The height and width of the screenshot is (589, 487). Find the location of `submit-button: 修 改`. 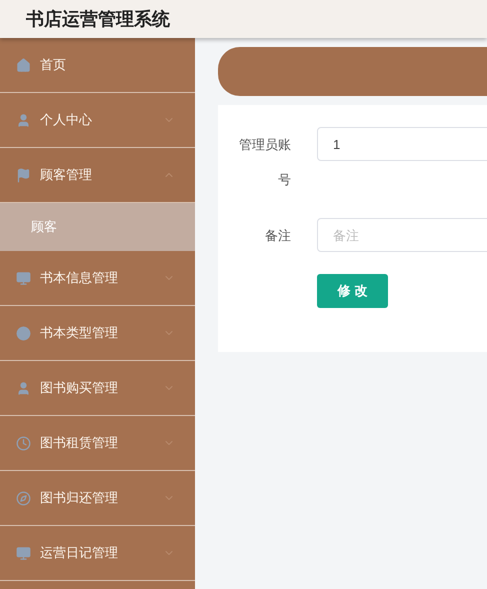

submit-button: 修 改 is located at coordinates (352, 291).